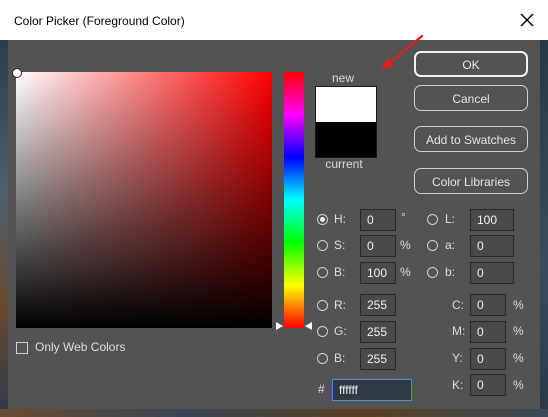 The height and width of the screenshot is (417, 548). Describe the element at coordinates (518, 358) in the screenshot. I see `y-unit: %` at that location.